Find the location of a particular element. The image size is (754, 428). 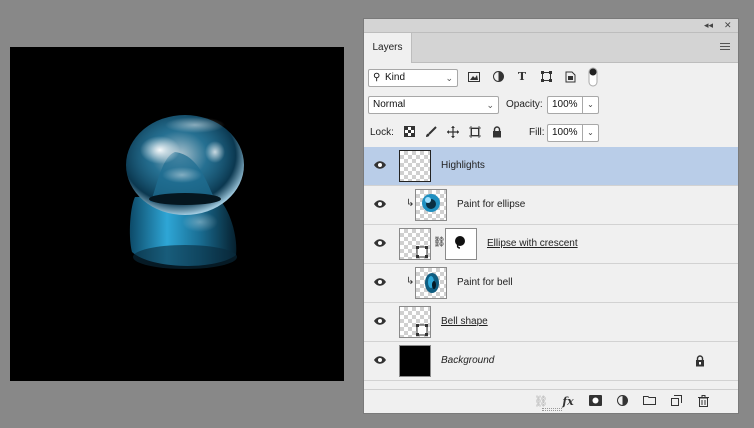

smart-object-filter-icon is located at coordinates (570, 77).